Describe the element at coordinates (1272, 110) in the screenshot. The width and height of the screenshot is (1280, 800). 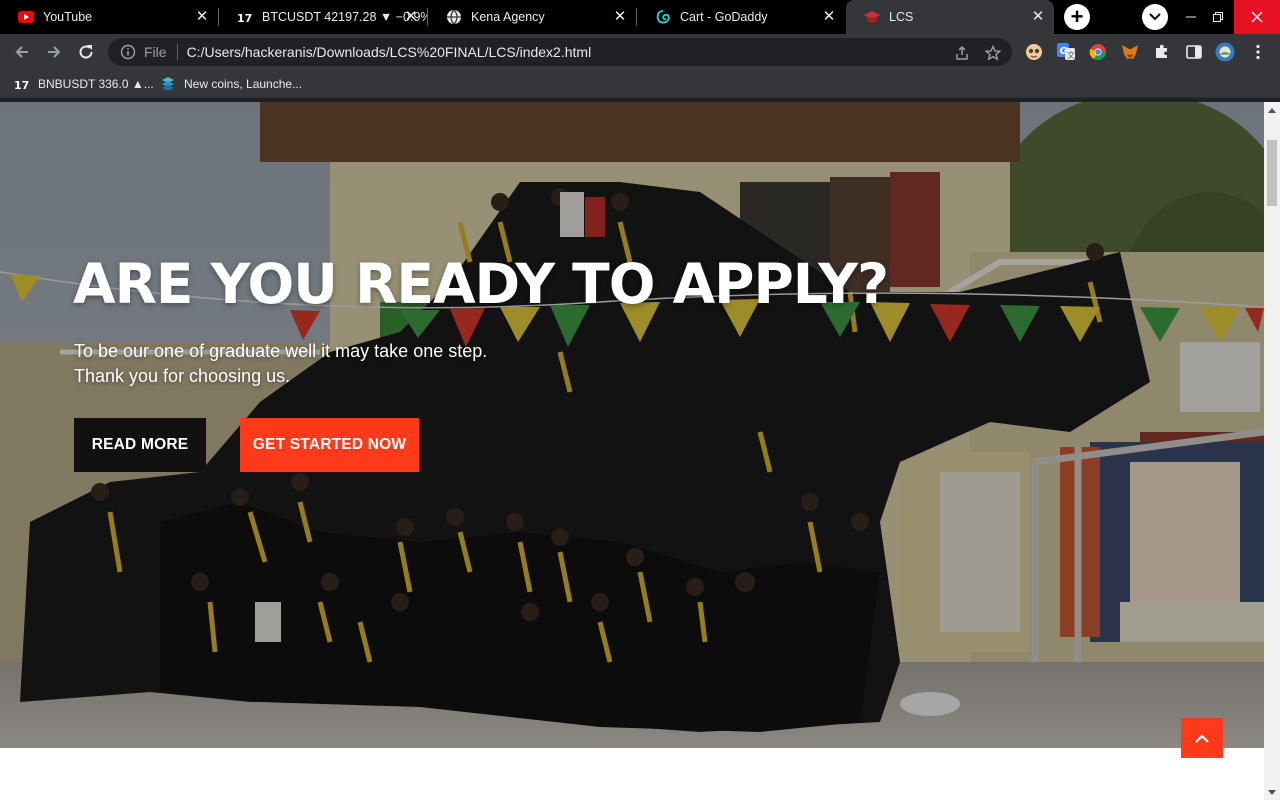
I see `scroll-up-arrow-icon` at that location.